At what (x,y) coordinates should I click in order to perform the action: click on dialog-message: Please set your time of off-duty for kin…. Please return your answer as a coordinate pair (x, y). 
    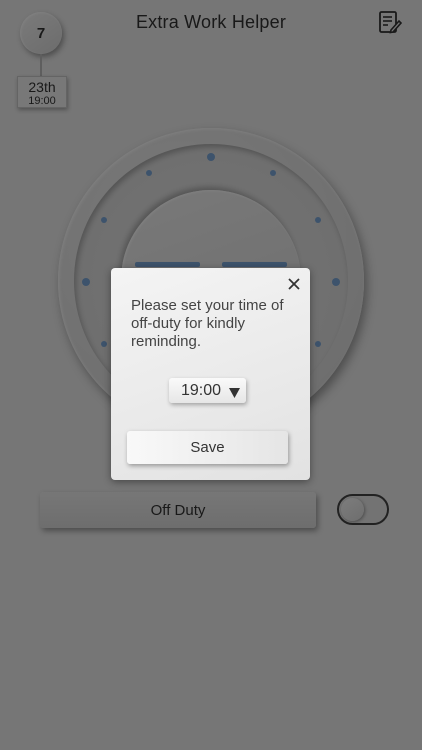
    Looking at the image, I should click on (207, 323).